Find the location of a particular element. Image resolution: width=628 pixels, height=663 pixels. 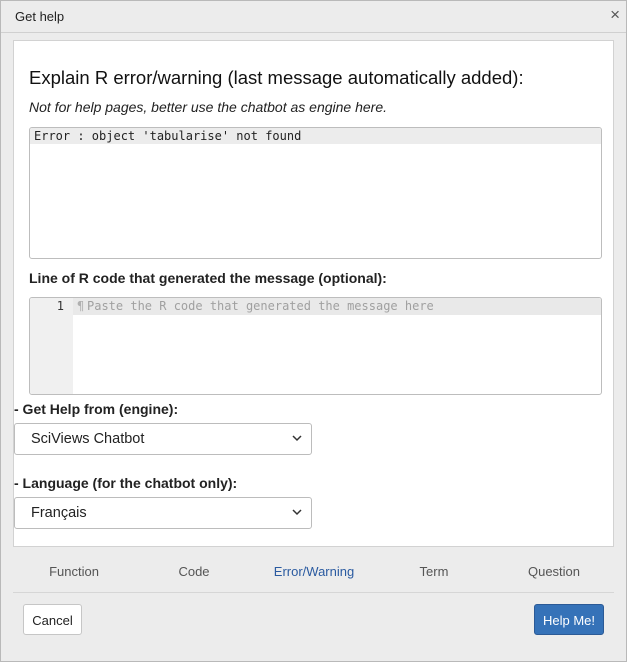

language-selected-value: Français is located at coordinates (59, 513).